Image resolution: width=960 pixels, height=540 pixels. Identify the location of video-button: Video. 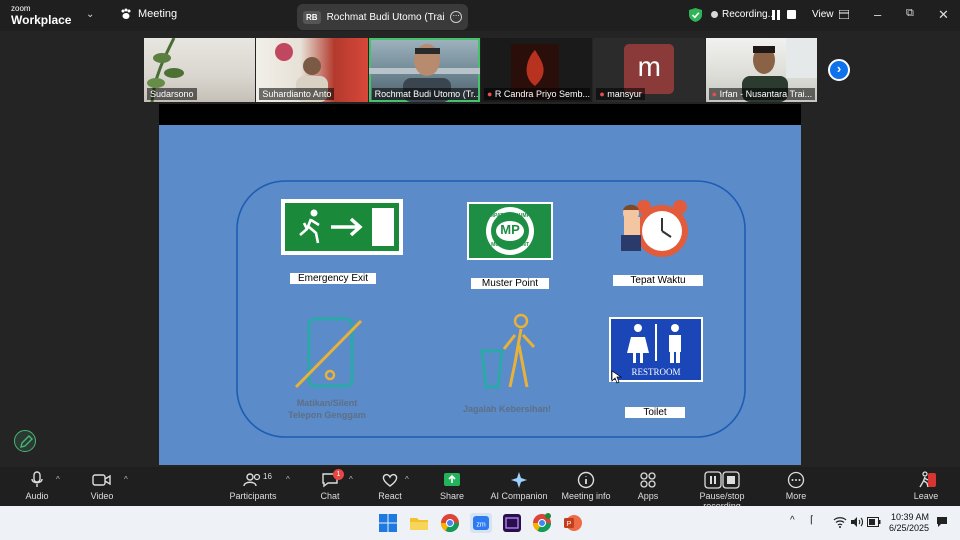
(102, 486).